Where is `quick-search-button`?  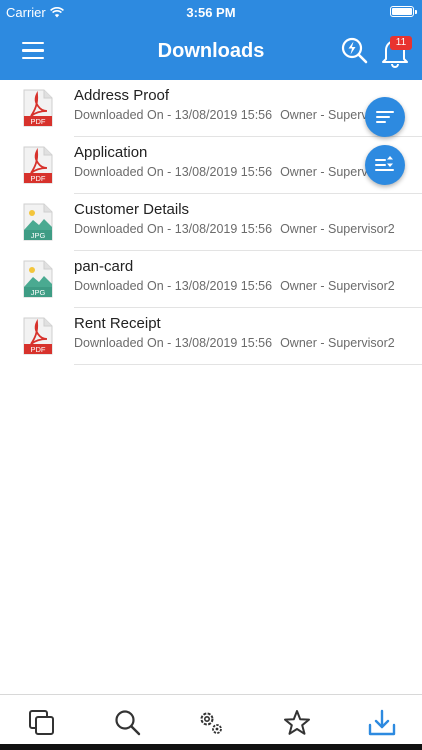
quick-search-button is located at coordinates (355, 51).